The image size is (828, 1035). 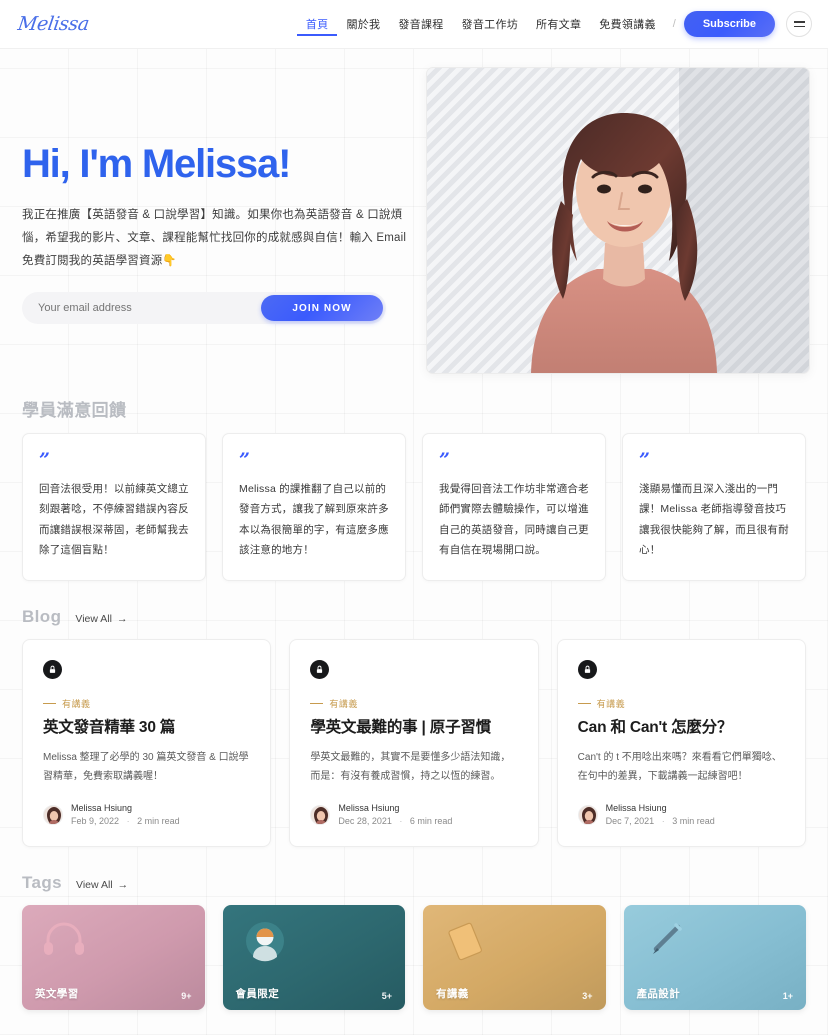 What do you see at coordinates (363, 24) in the screenshot?
I see `nav-item-about: 關於我` at bounding box center [363, 24].